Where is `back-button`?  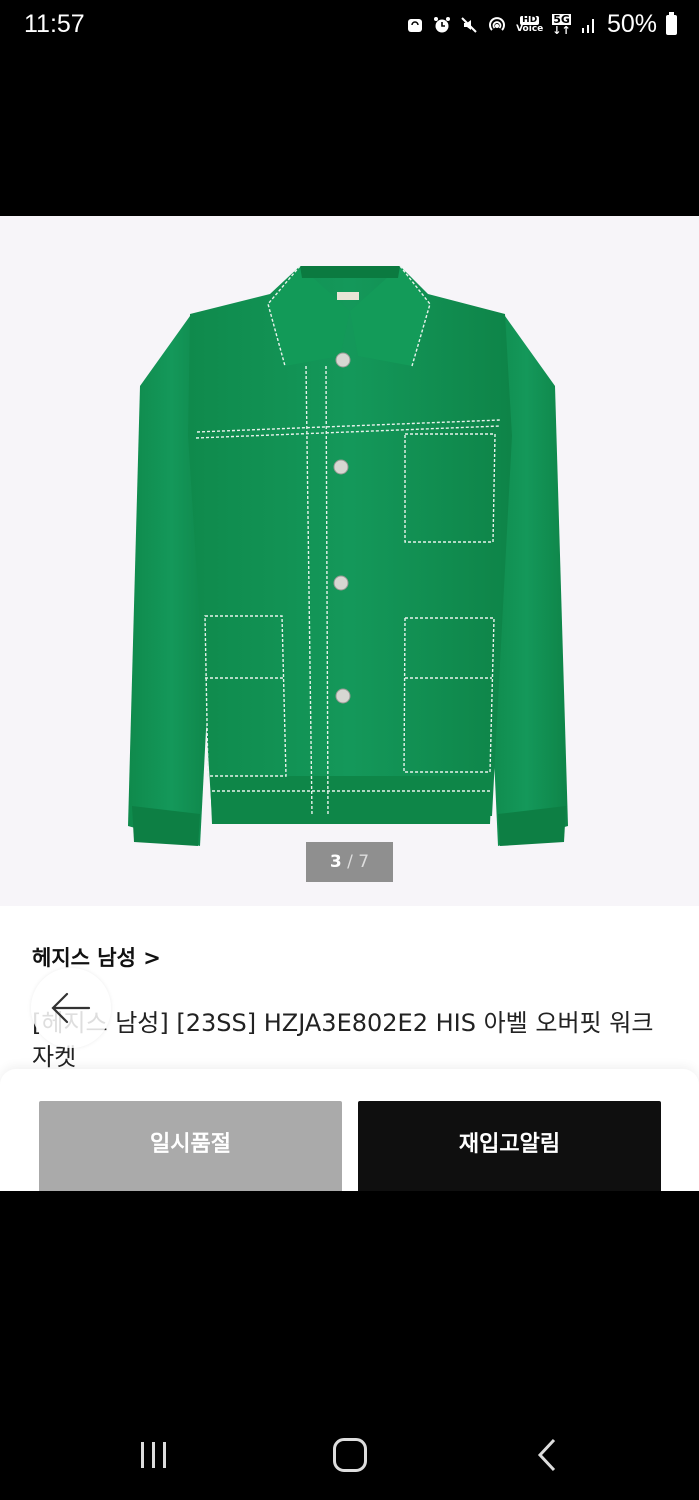
back-button is located at coordinates (71, 1008).